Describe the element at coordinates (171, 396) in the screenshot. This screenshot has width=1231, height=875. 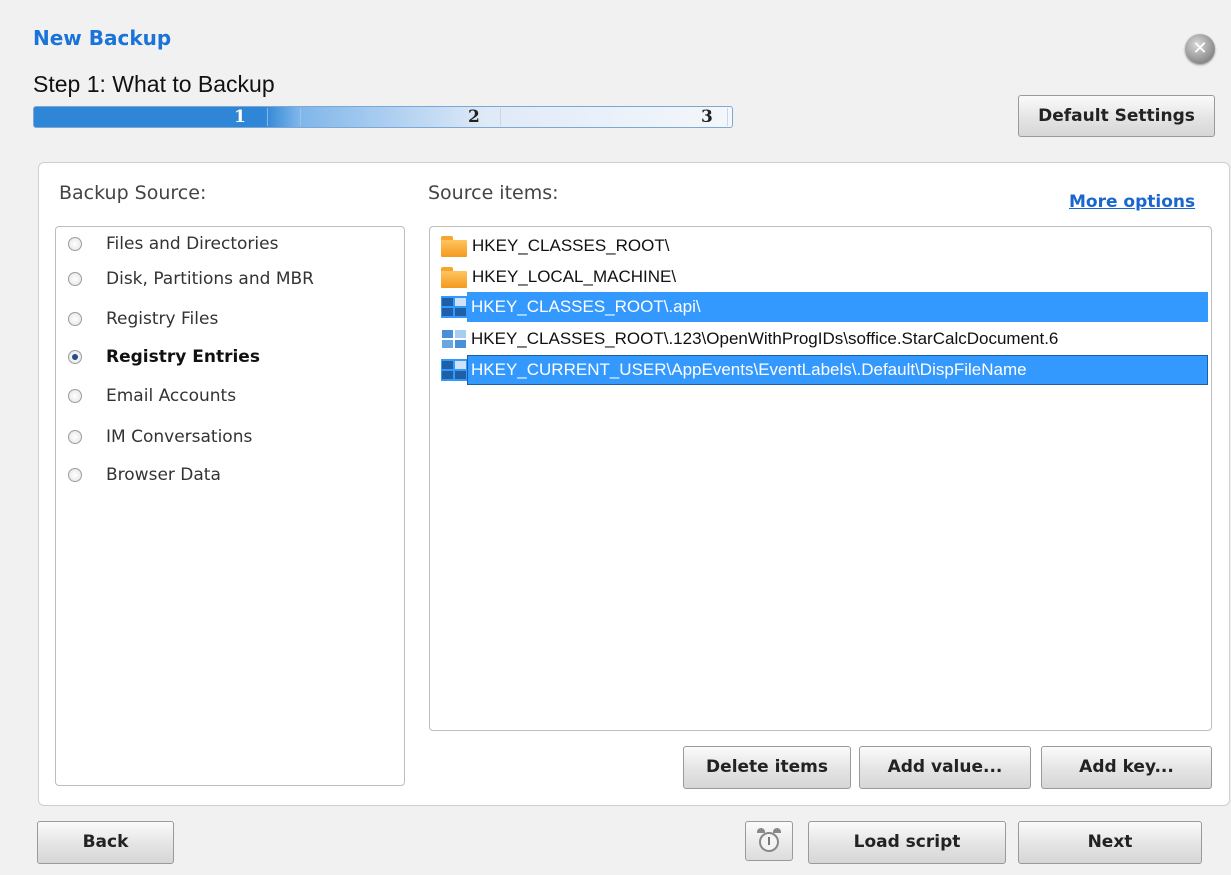
I see `source-option-label: Email Accounts` at that location.